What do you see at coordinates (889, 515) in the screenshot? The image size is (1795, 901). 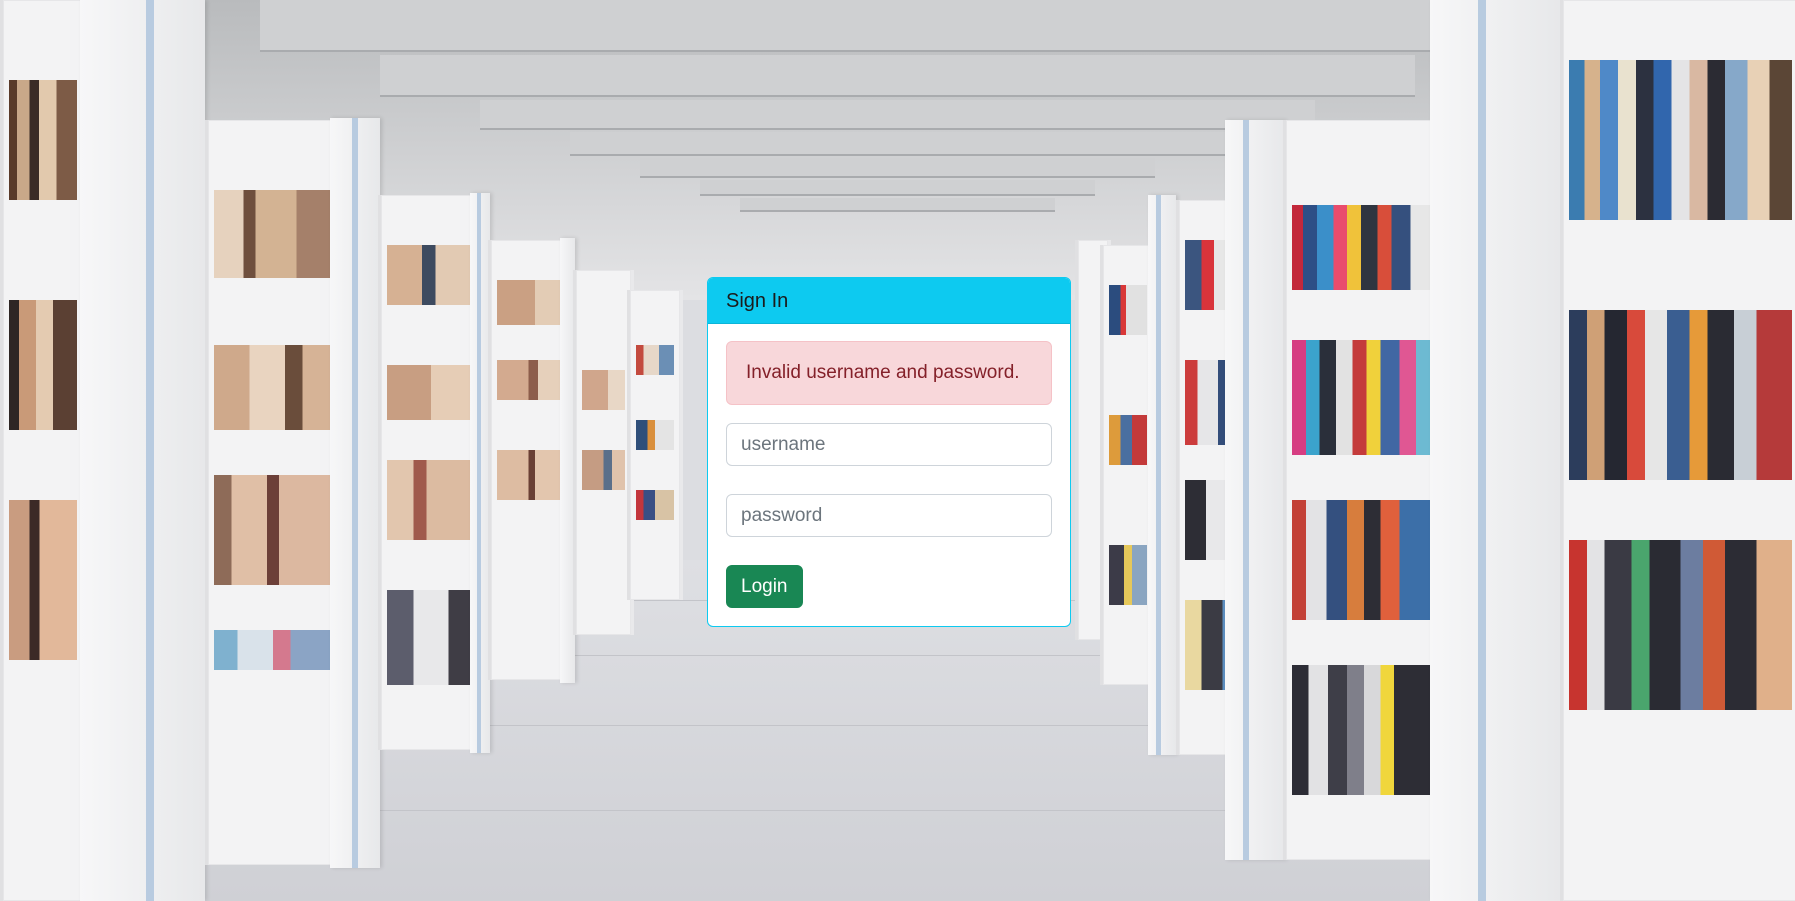 I see `password-input` at bounding box center [889, 515].